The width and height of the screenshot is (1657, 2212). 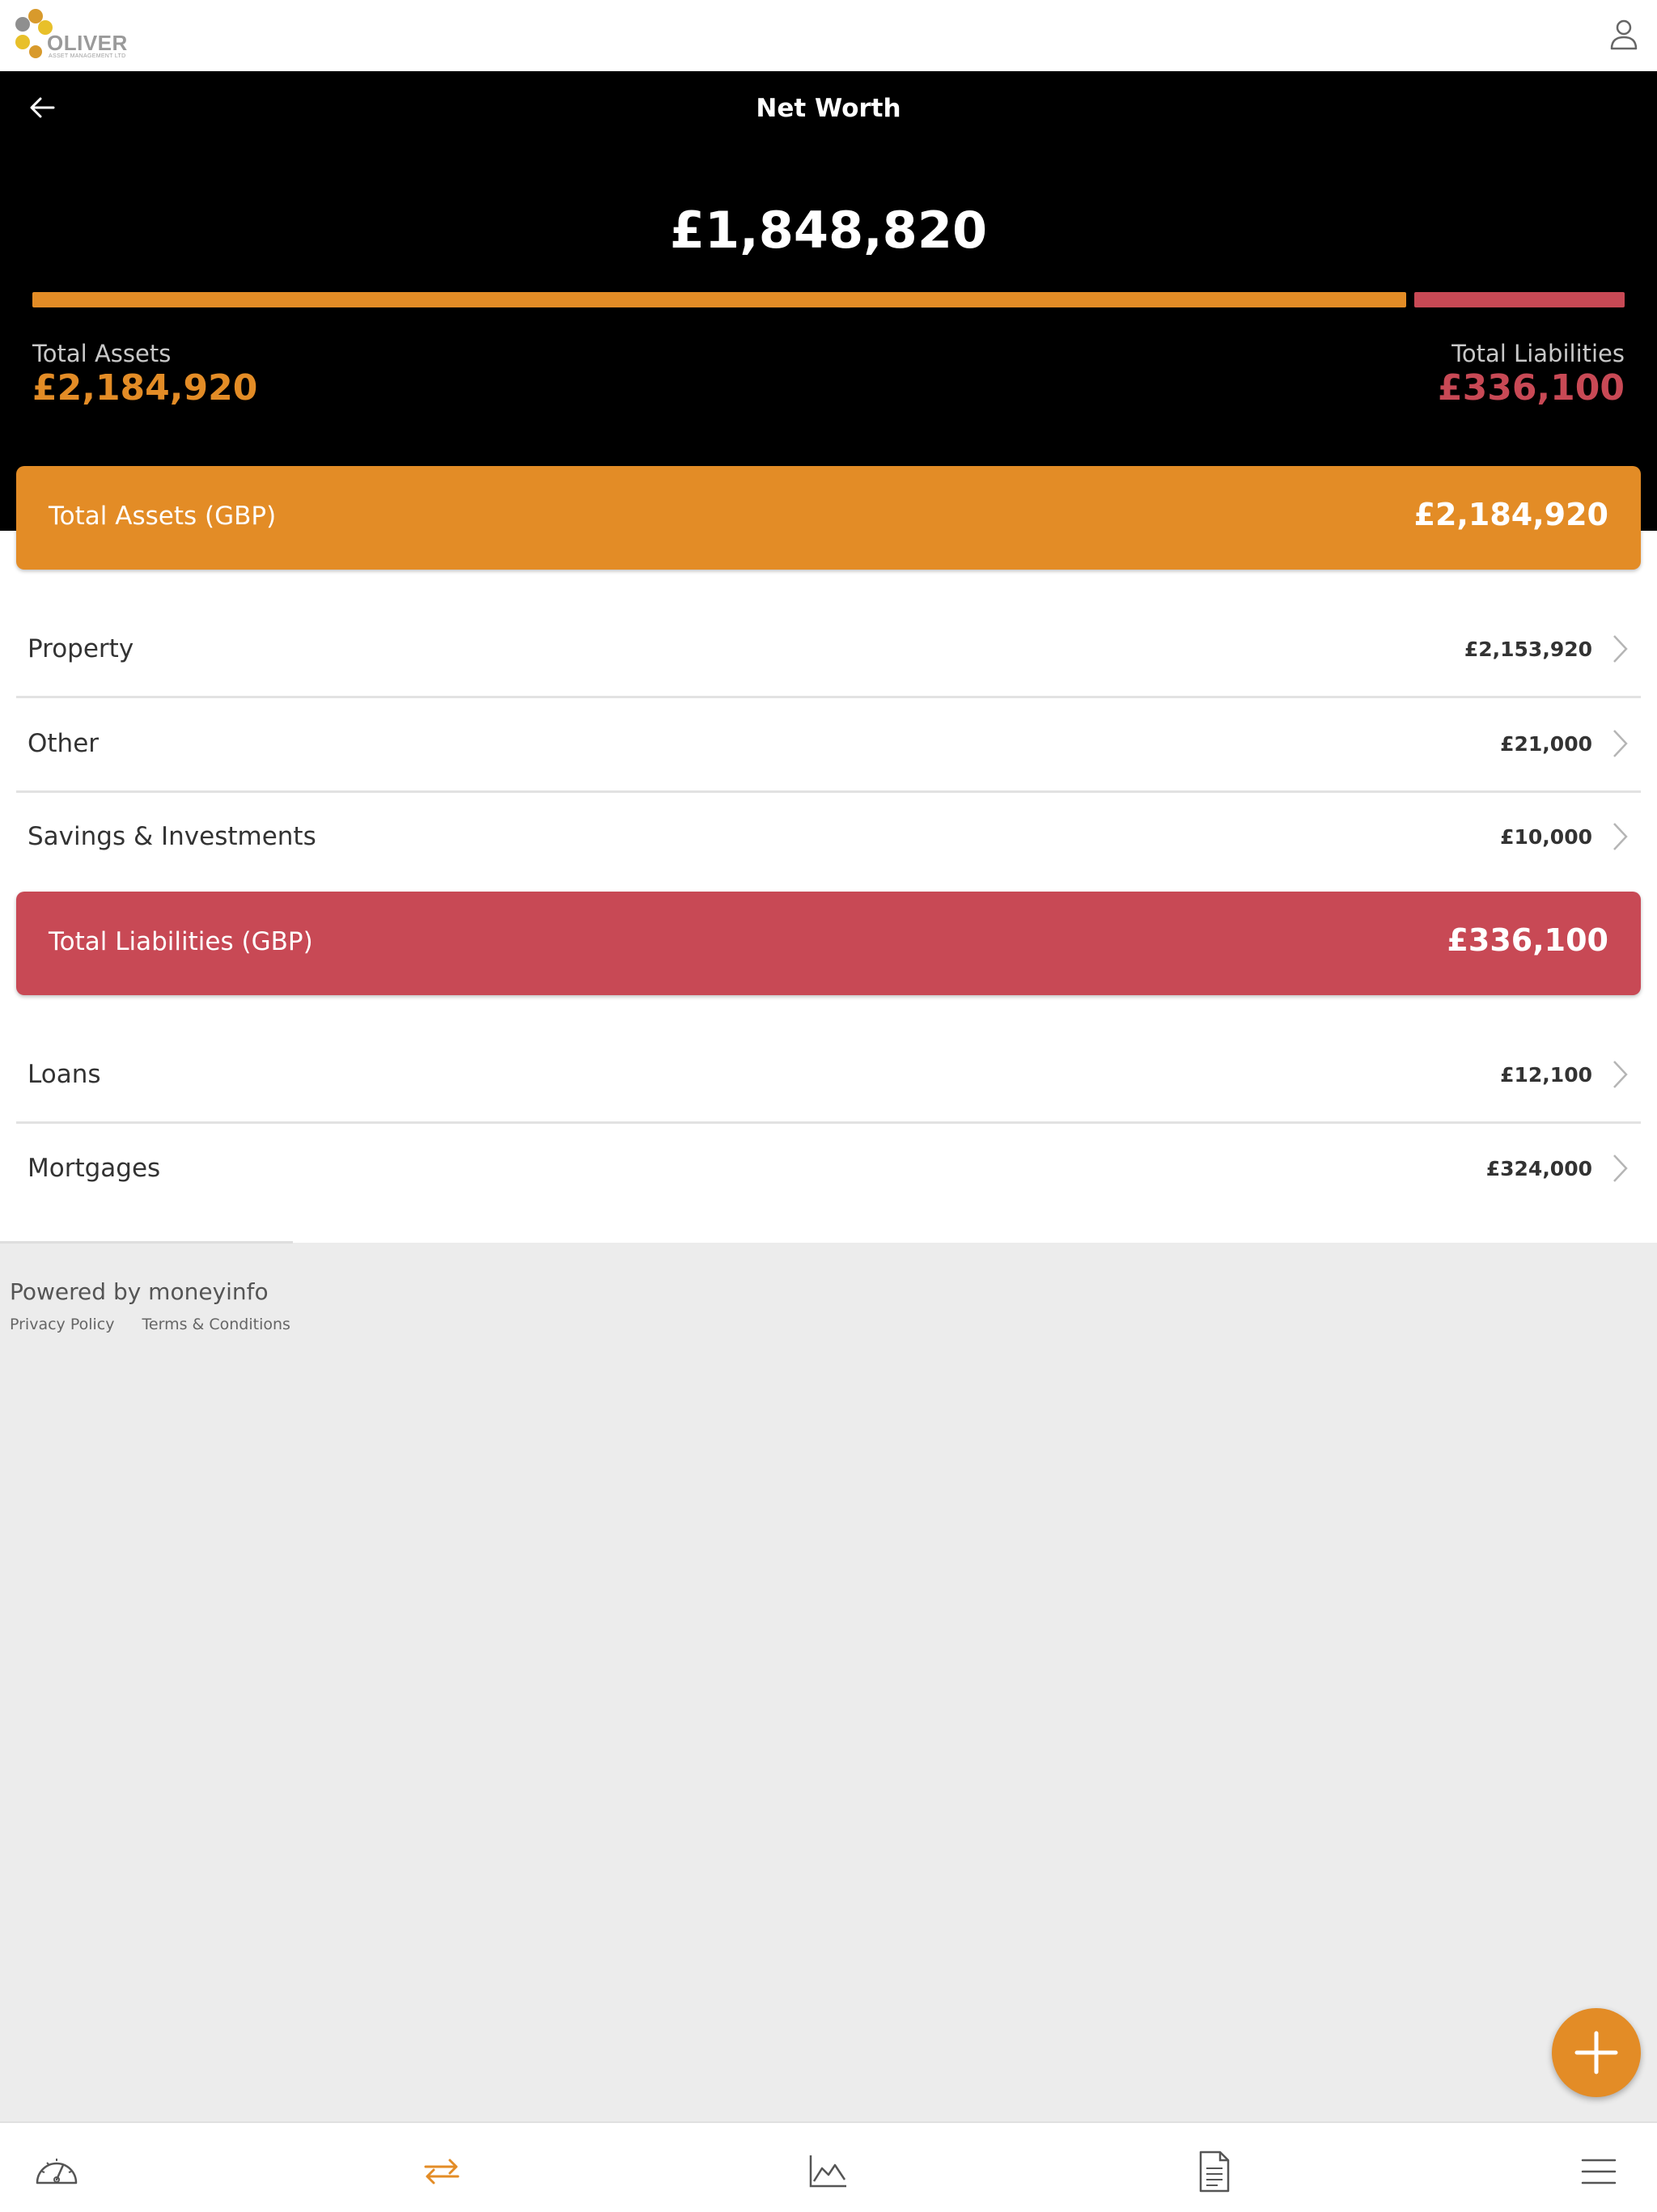 What do you see at coordinates (56, 2171) in the screenshot?
I see `dashboard-gauge-icon` at bounding box center [56, 2171].